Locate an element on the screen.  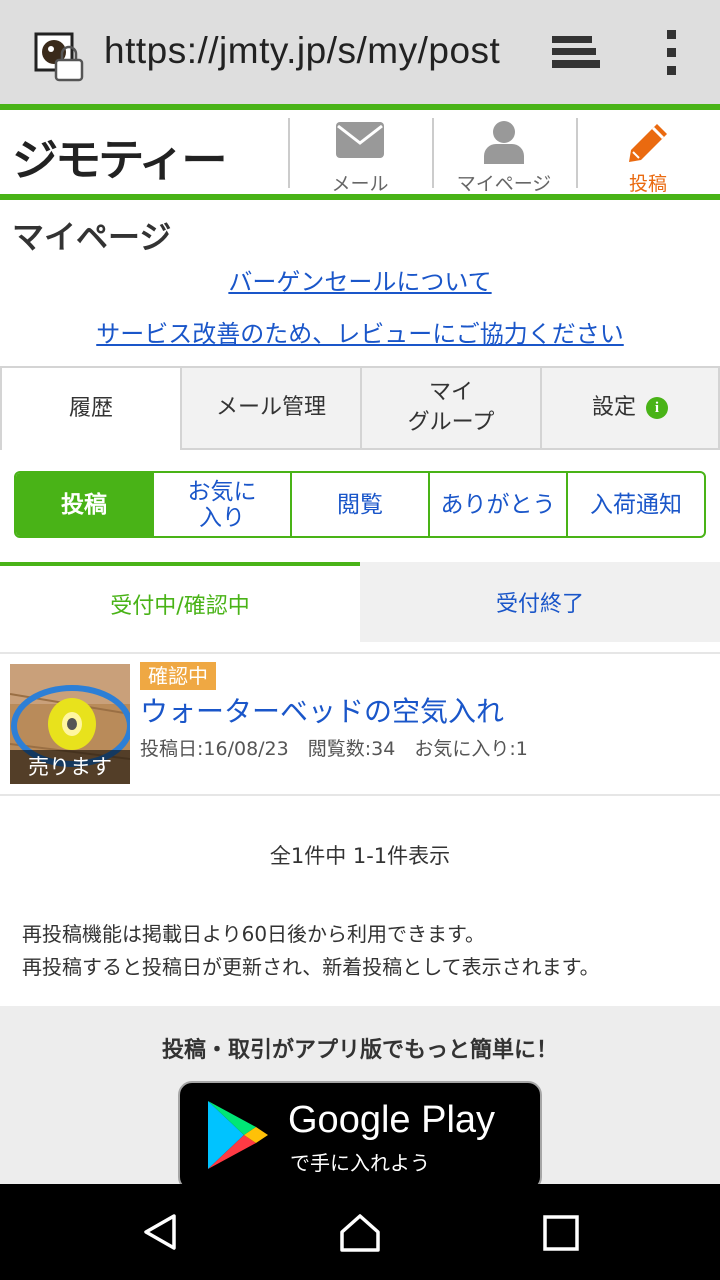
nav-mail-label: メール is located at coordinates (360, 184).